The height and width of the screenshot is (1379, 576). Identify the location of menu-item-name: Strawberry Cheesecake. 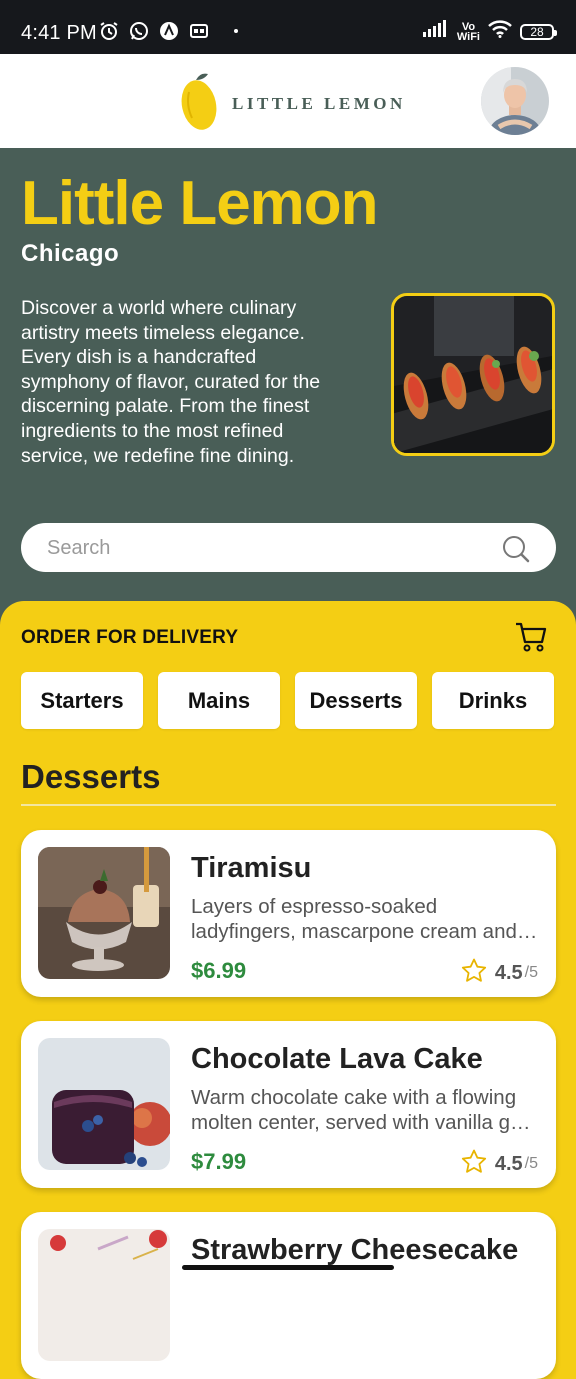
(355, 1250).